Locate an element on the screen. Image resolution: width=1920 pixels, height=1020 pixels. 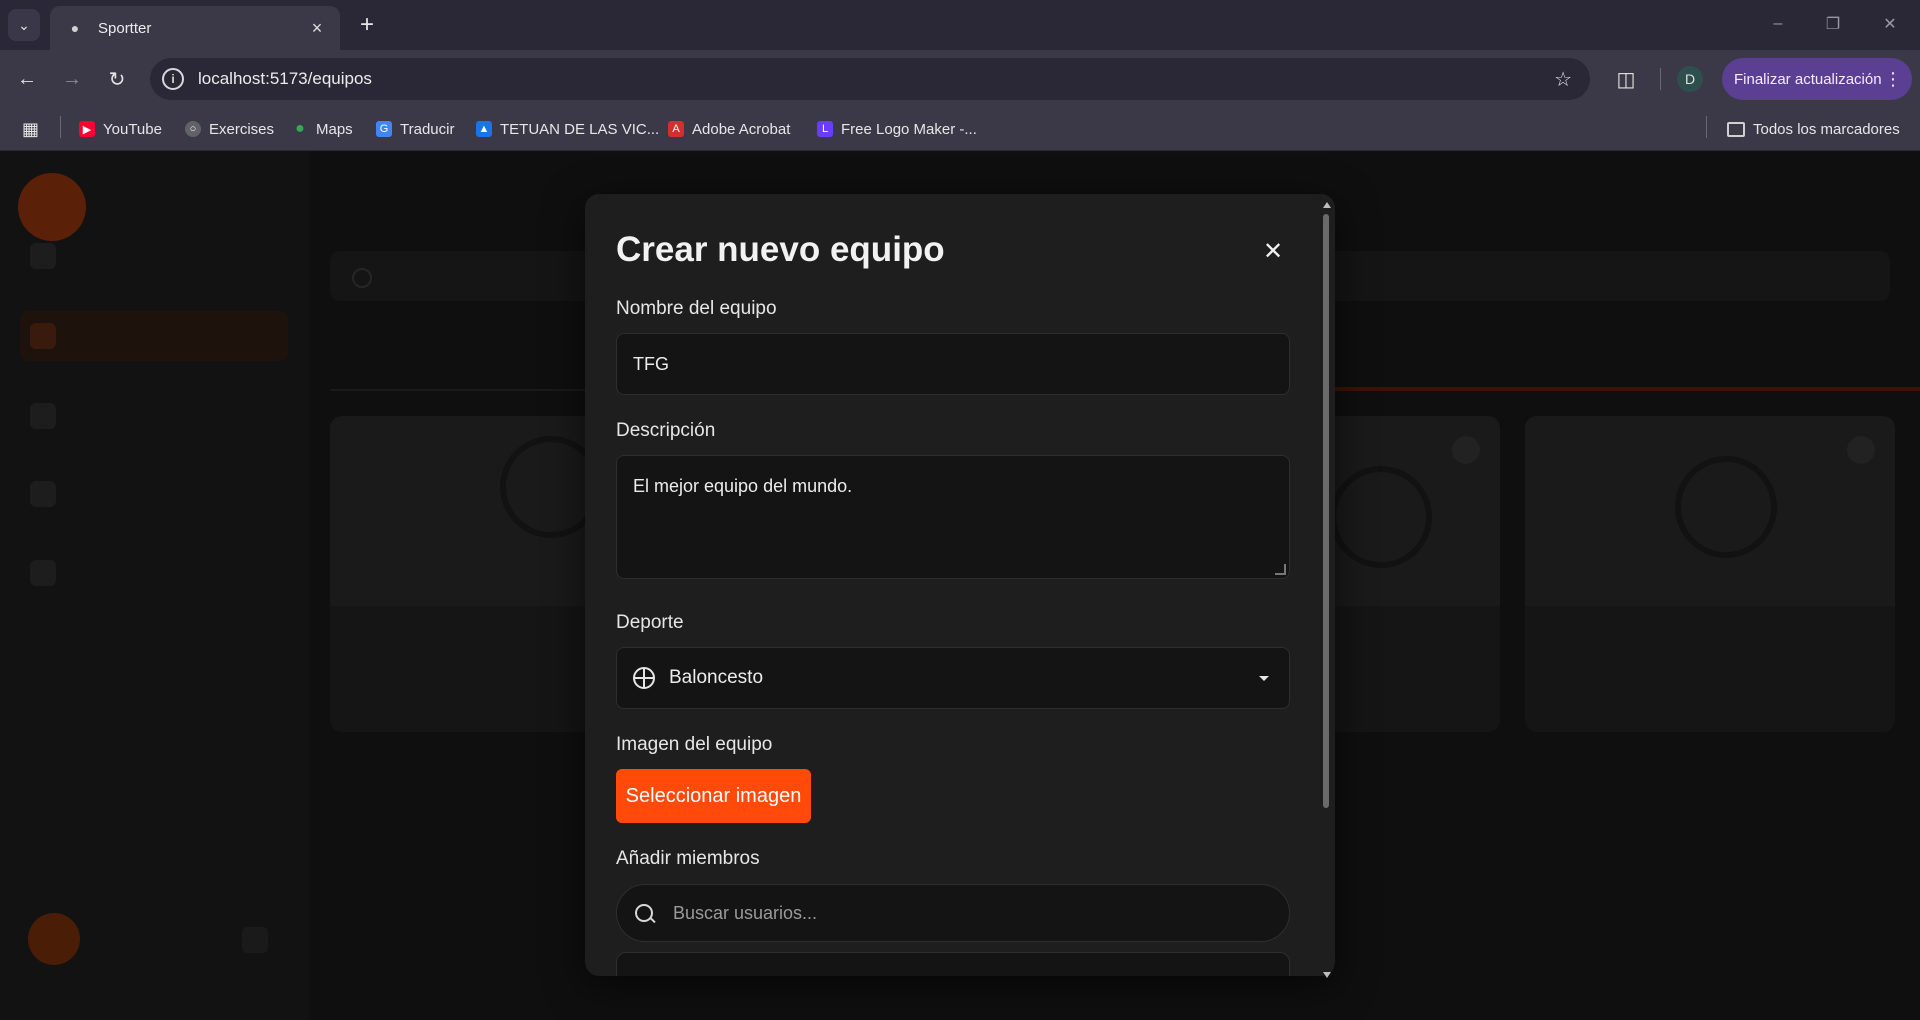
address-bar: i localhost:5173/equipos ☆ is located at coordinates (870, 79).